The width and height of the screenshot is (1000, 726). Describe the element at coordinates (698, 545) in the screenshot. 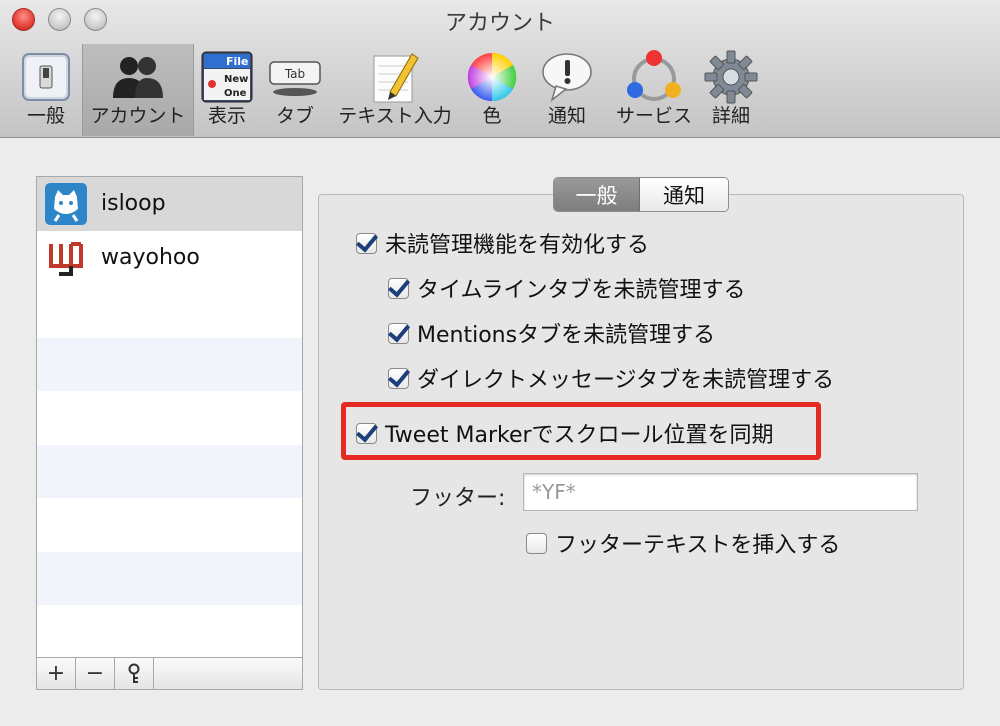

I see `insert-footer-label: フッターテキストを挿入する` at that location.